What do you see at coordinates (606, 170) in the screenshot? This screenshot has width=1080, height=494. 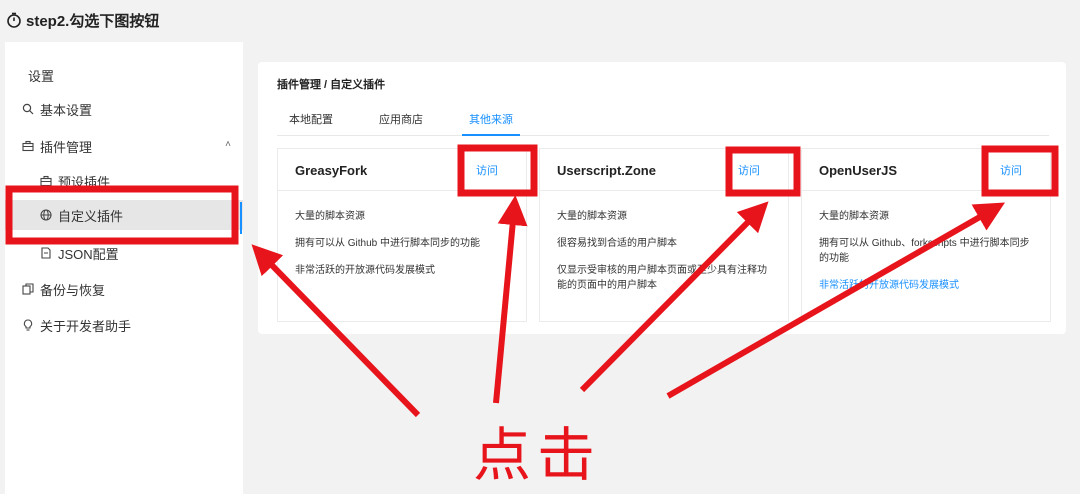 I see `card-title: Userscript.Zone` at bounding box center [606, 170].